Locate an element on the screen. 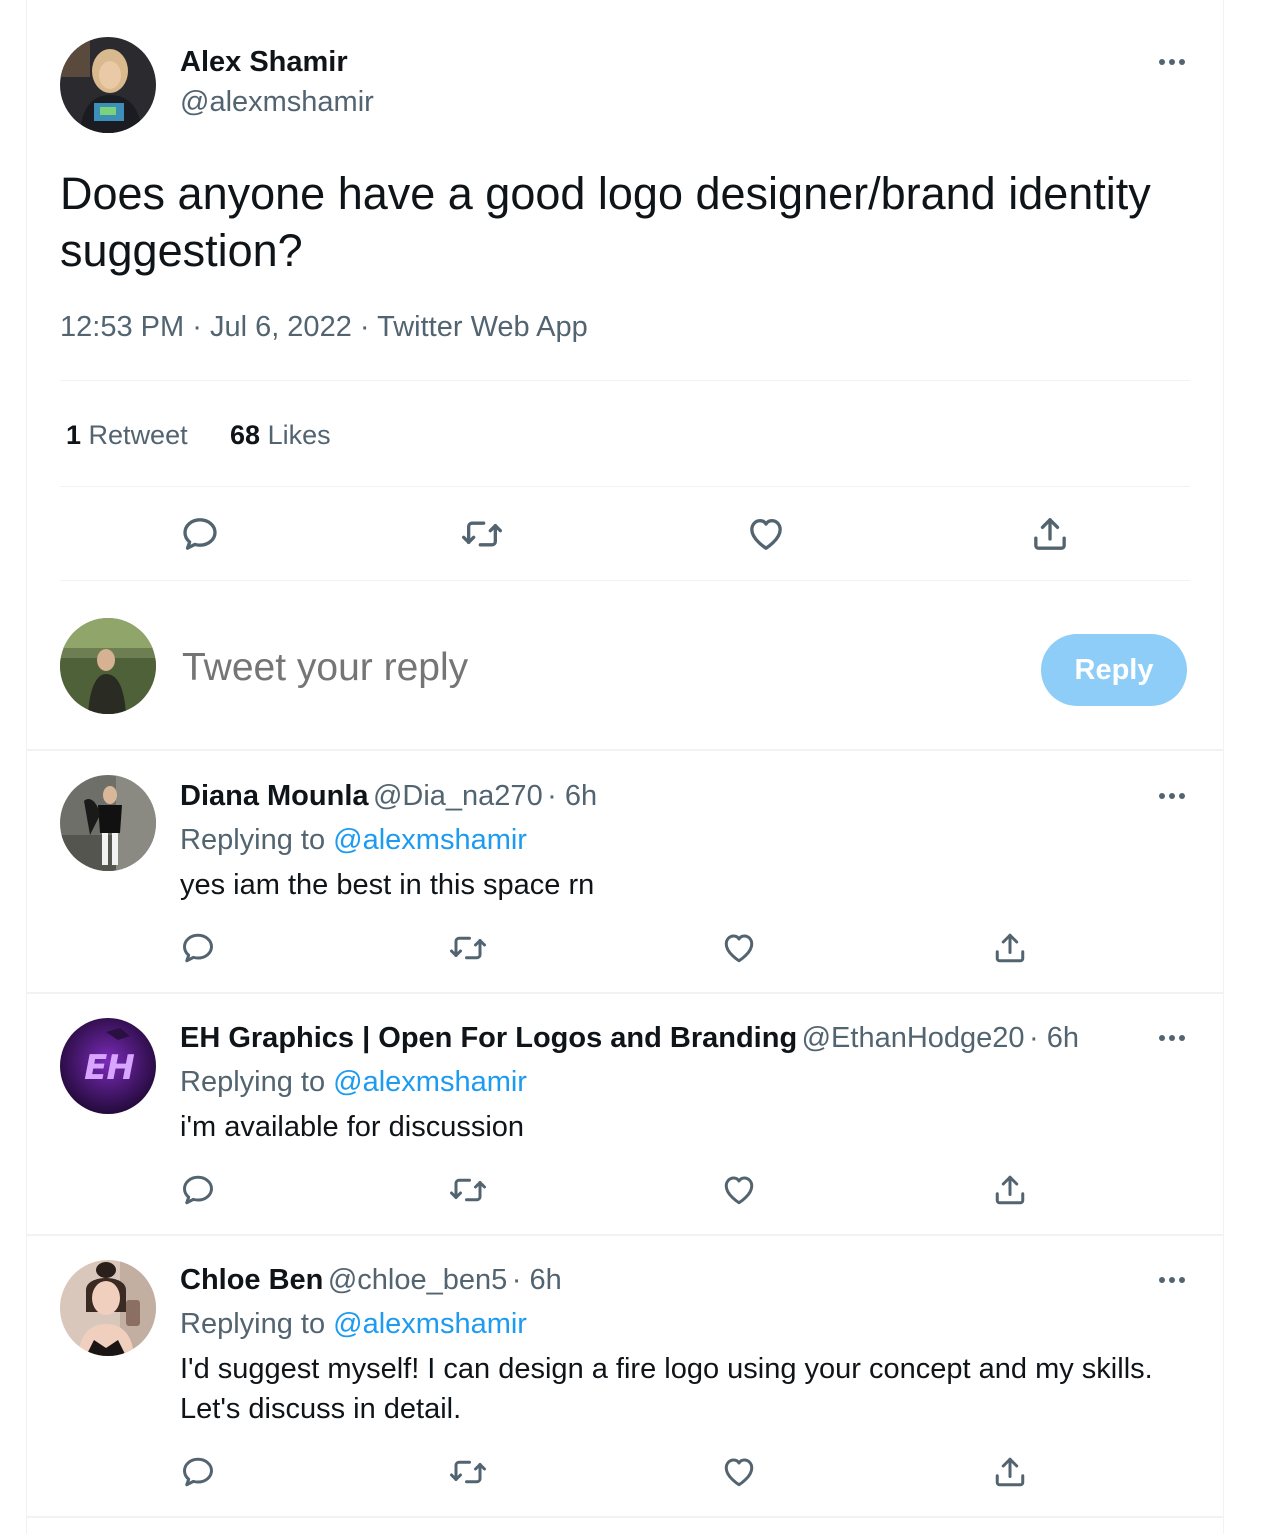 This screenshot has width=1262, height=1534. likes-stat: 68 Likes is located at coordinates (280, 435).